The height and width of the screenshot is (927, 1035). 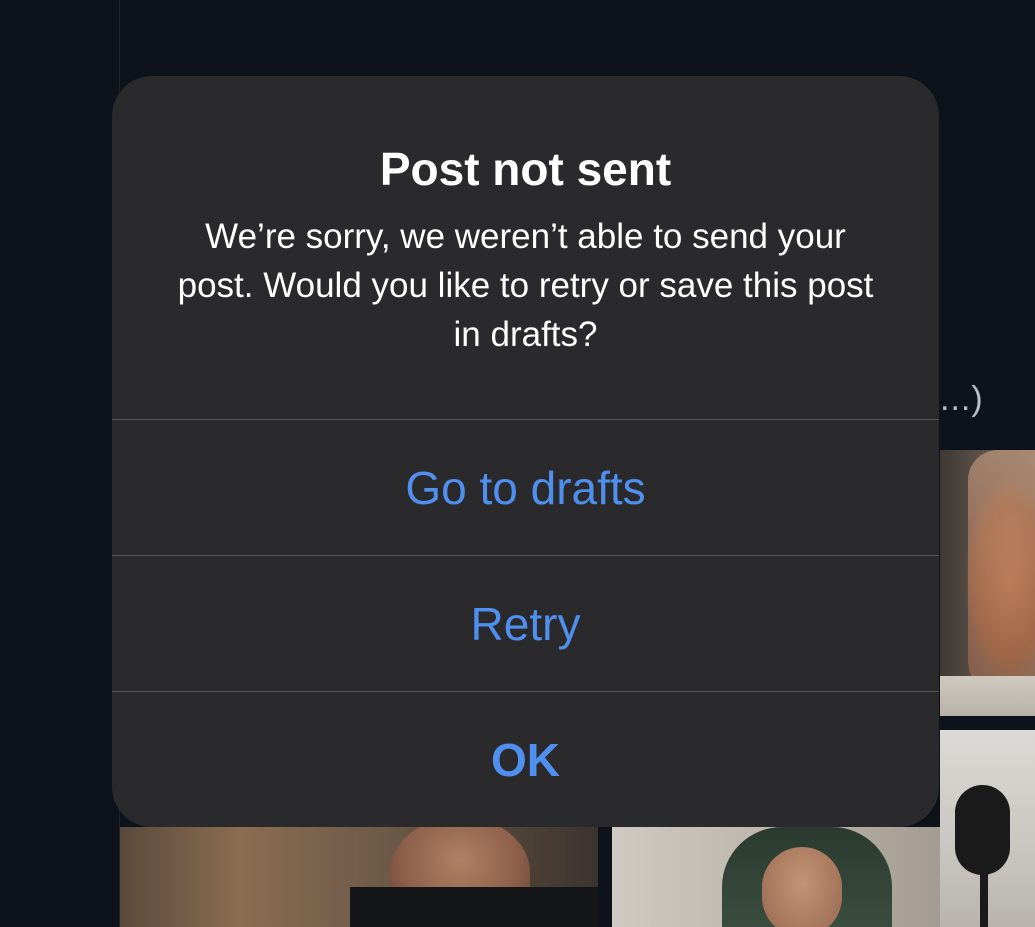 I want to click on retry-button: Retry, so click(x=525, y=623).